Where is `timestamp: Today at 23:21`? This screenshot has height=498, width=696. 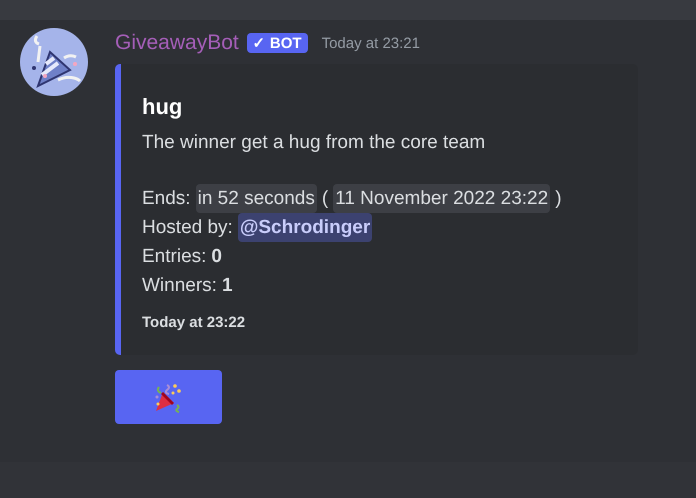
timestamp: Today at 23:21 is located at coordinates (371, 43).